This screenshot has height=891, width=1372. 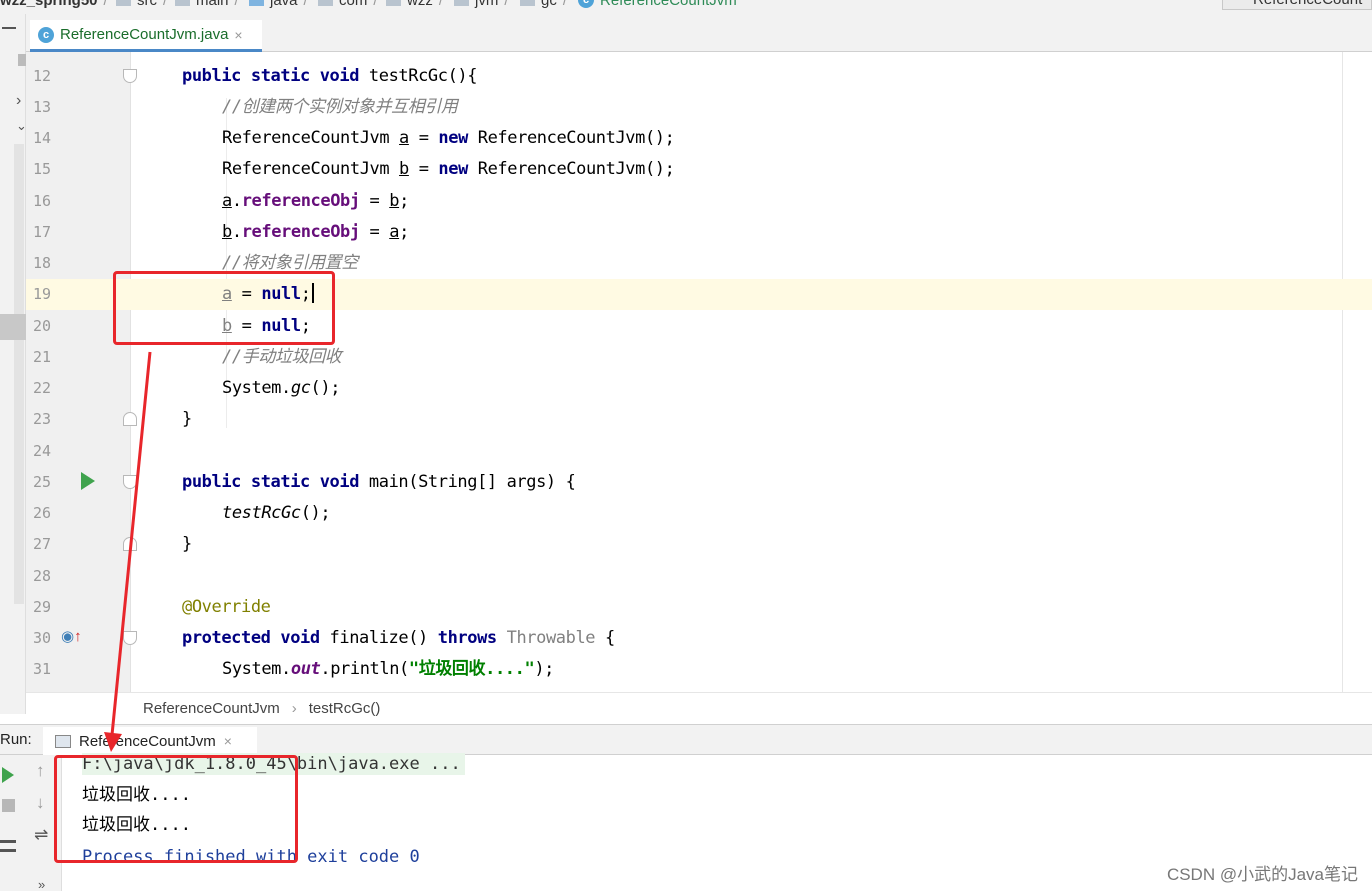 What do you see at coordinates (699, 708) in the screenshot?
I see `structure-breadcrumb: ReferenceCountJvm › testRcGc()` at bounding box center [699, 708].